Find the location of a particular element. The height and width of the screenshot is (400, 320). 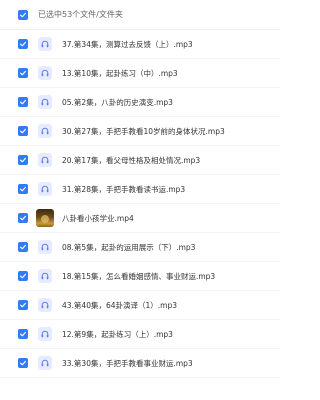

file-row: 12.第9集，起卦练习（上）.mp3 is located at coordinates (140, 334).